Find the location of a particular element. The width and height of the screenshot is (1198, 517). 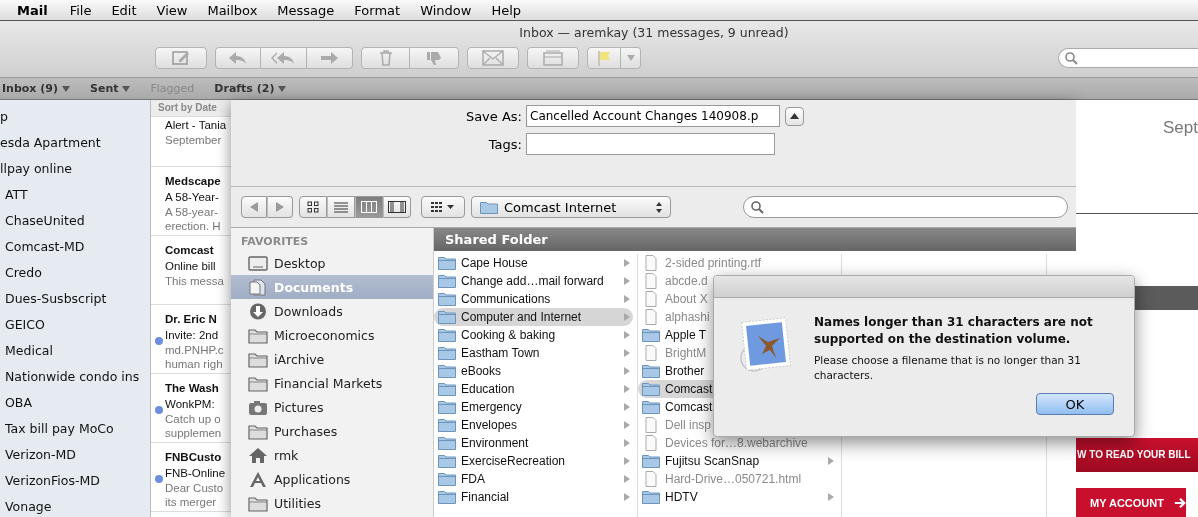

email-subject: Online bill is located at coordinates (191, 266).